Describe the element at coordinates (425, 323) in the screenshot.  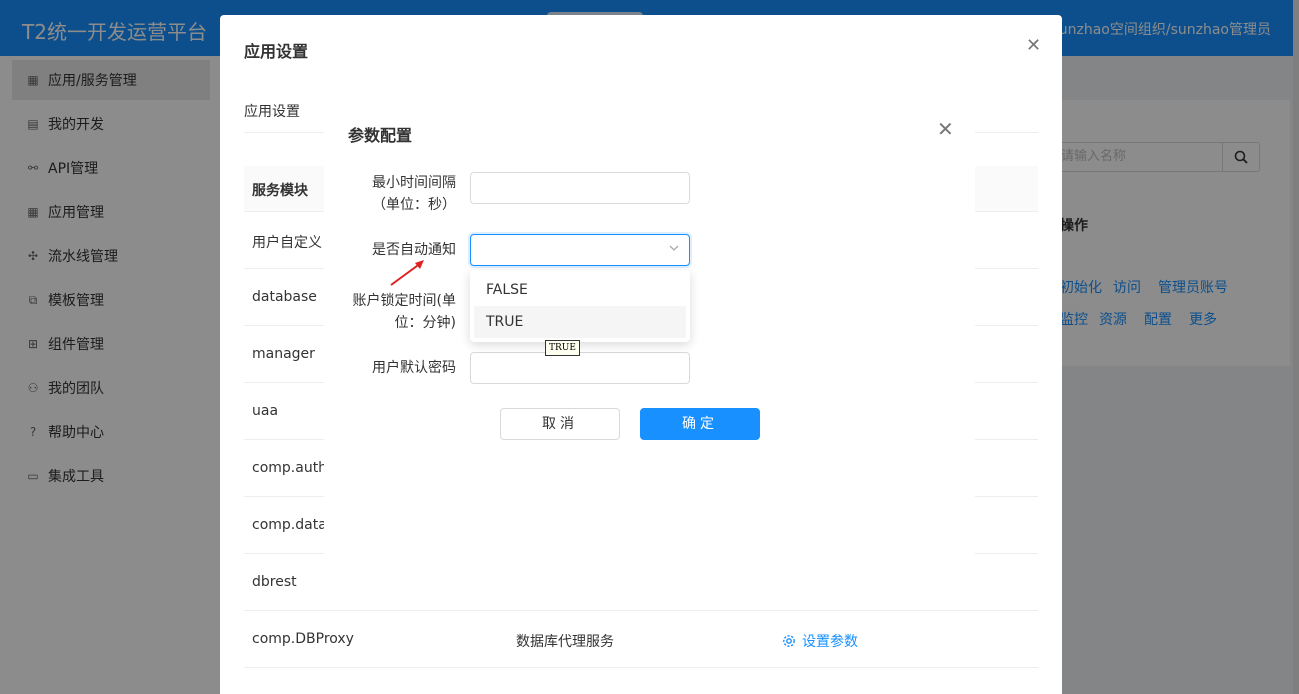
I see `label-line: 位：分钟)` at that location.